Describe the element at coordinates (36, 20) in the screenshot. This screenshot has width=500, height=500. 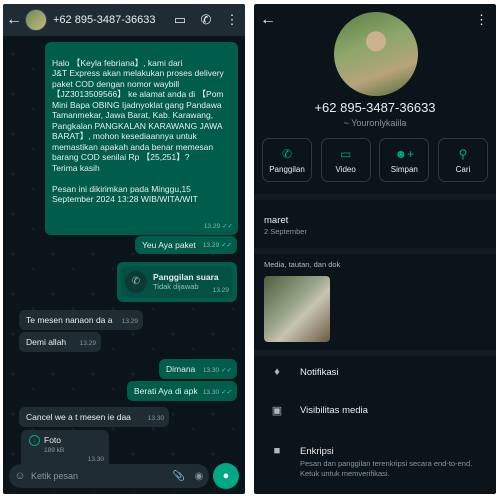
I see `avatar` at that location.